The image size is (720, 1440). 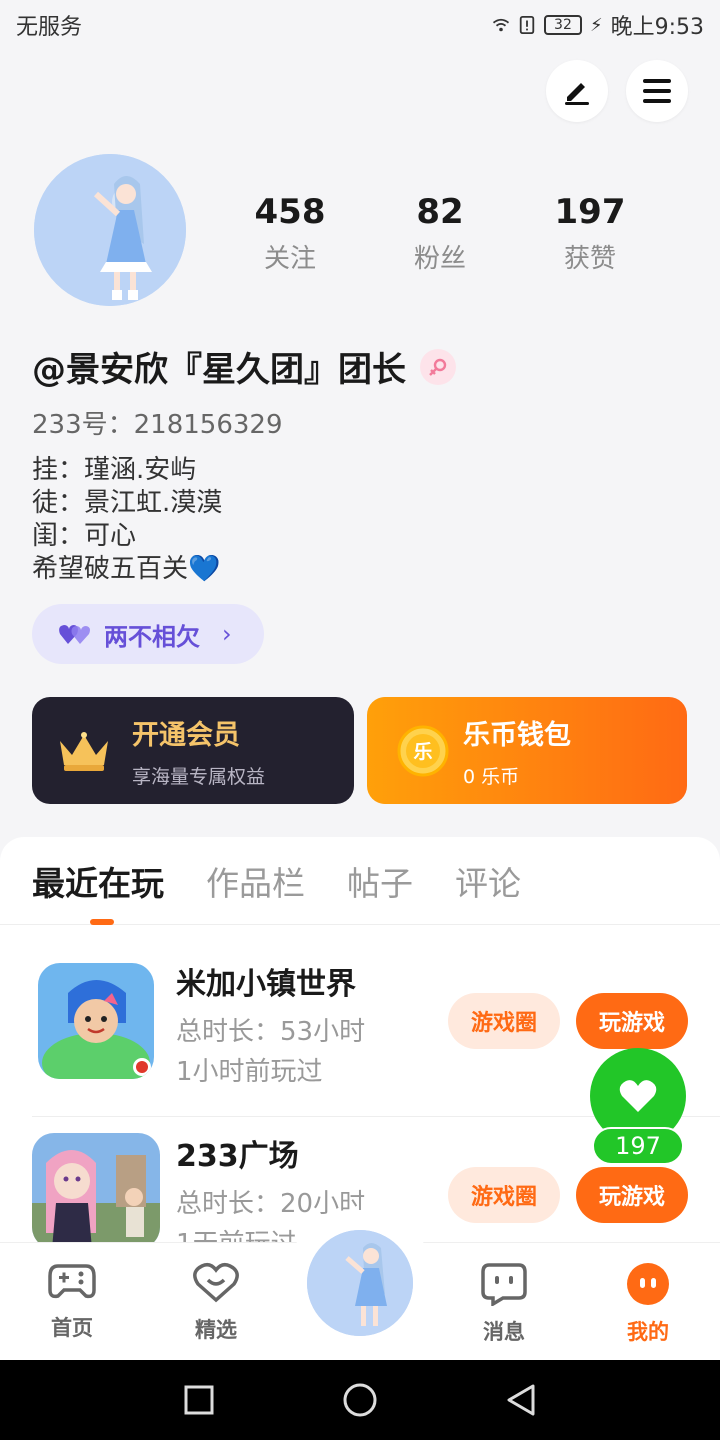 I want to click on game-last-played: 1小时前玩过, so click(x=249, y=1072).